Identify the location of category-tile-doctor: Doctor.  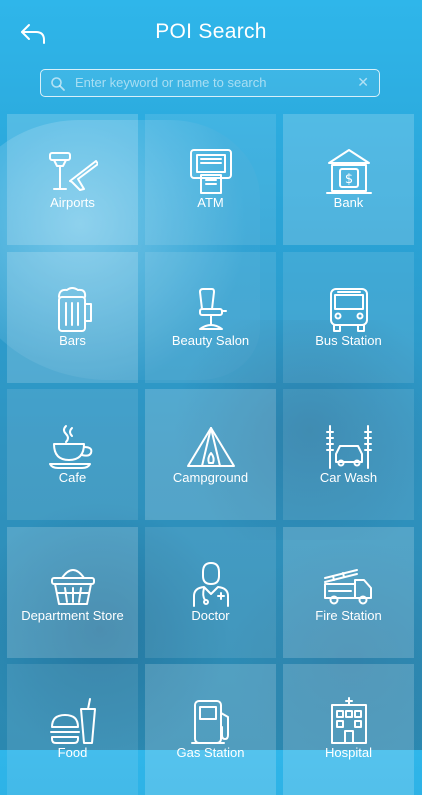
(210, 592).